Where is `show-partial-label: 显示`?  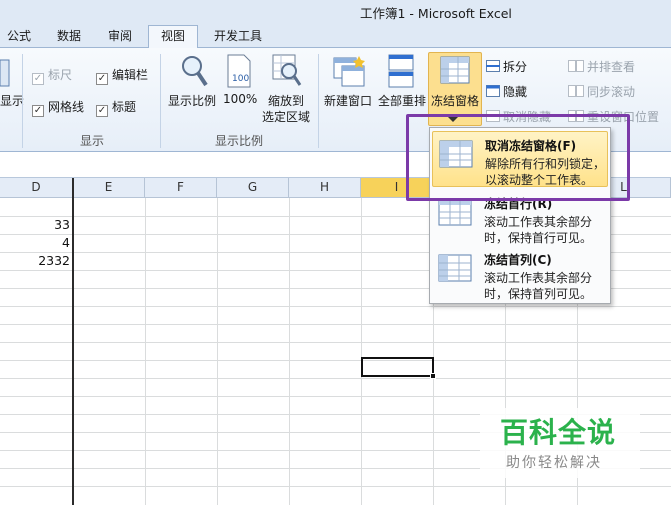 show-partial-label: 显示 is located at coordinates (12, 100).